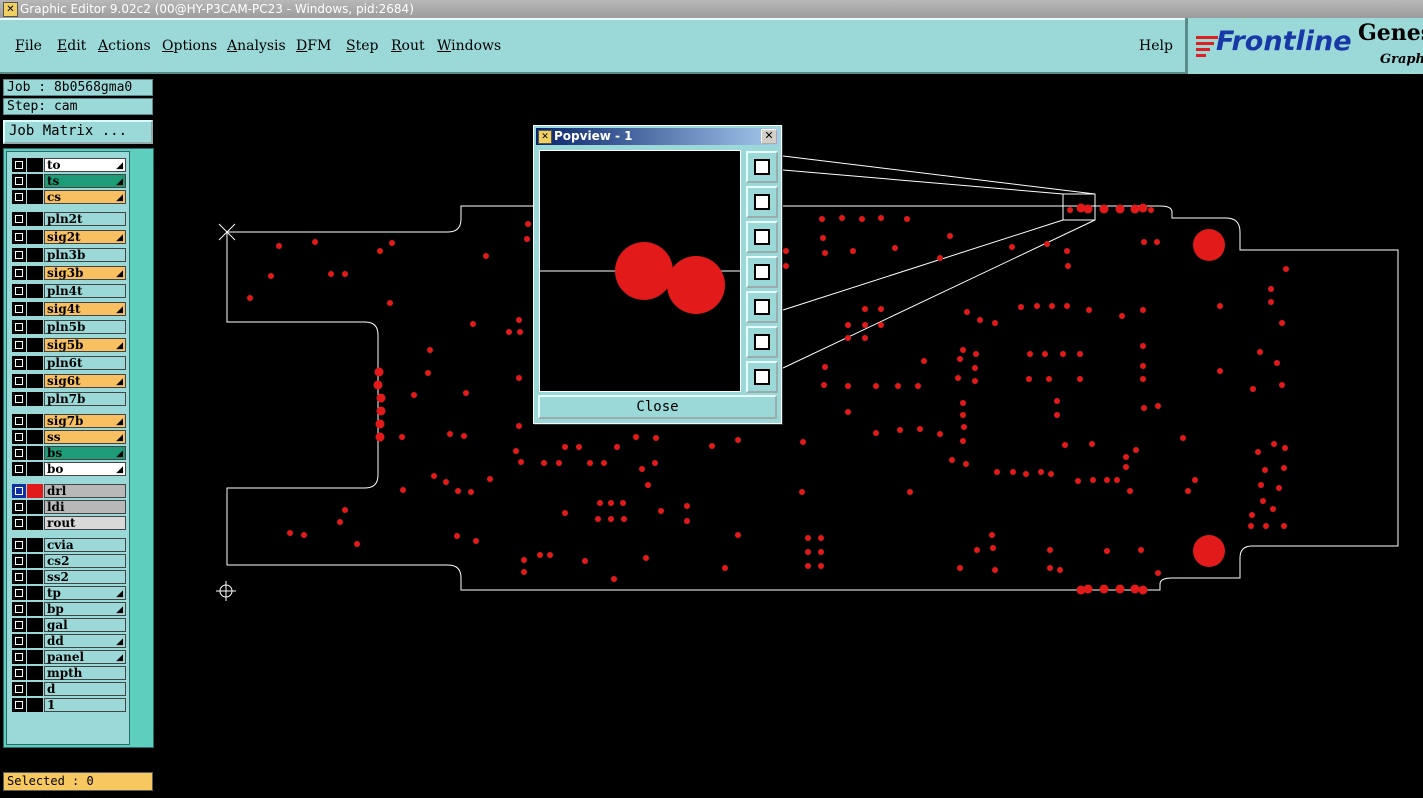 The width and height of the screenshot is (1423, 798). Describe the element at coordinates (313, 46) in the screenshot. I see `menu-dfm: DFM` at that location.